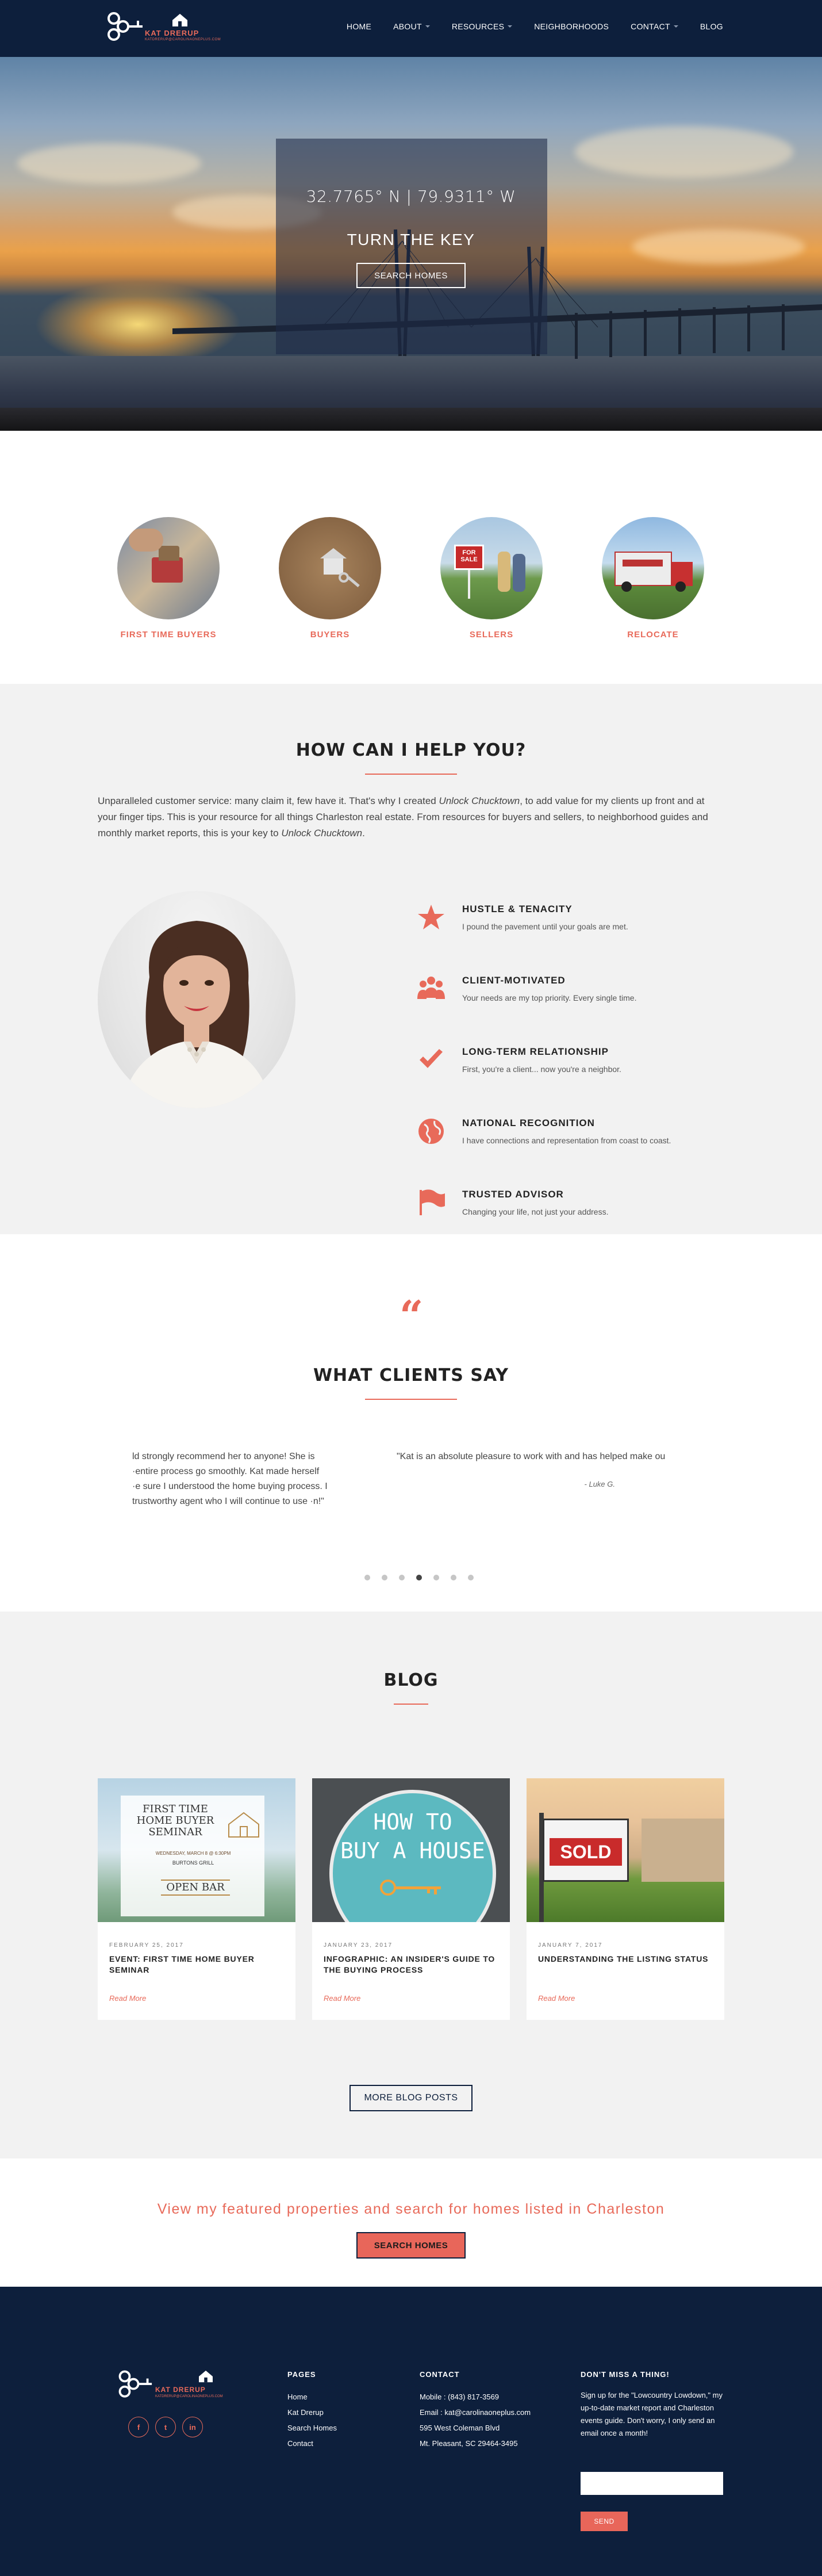 The image size is (822, 2576). What do you see at coordinates (196, 1014) in the screenshot?
I see `portrait-illustration` at bounding box center [196, 1014].